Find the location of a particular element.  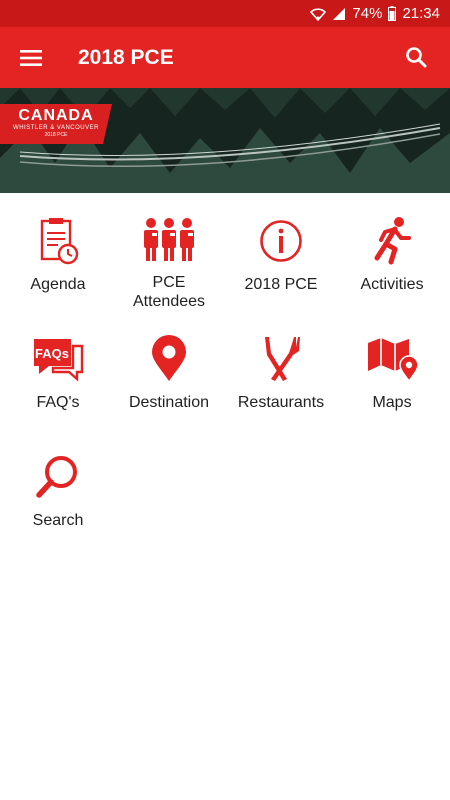

location-pin-icon is located at coordinates (169, 359).